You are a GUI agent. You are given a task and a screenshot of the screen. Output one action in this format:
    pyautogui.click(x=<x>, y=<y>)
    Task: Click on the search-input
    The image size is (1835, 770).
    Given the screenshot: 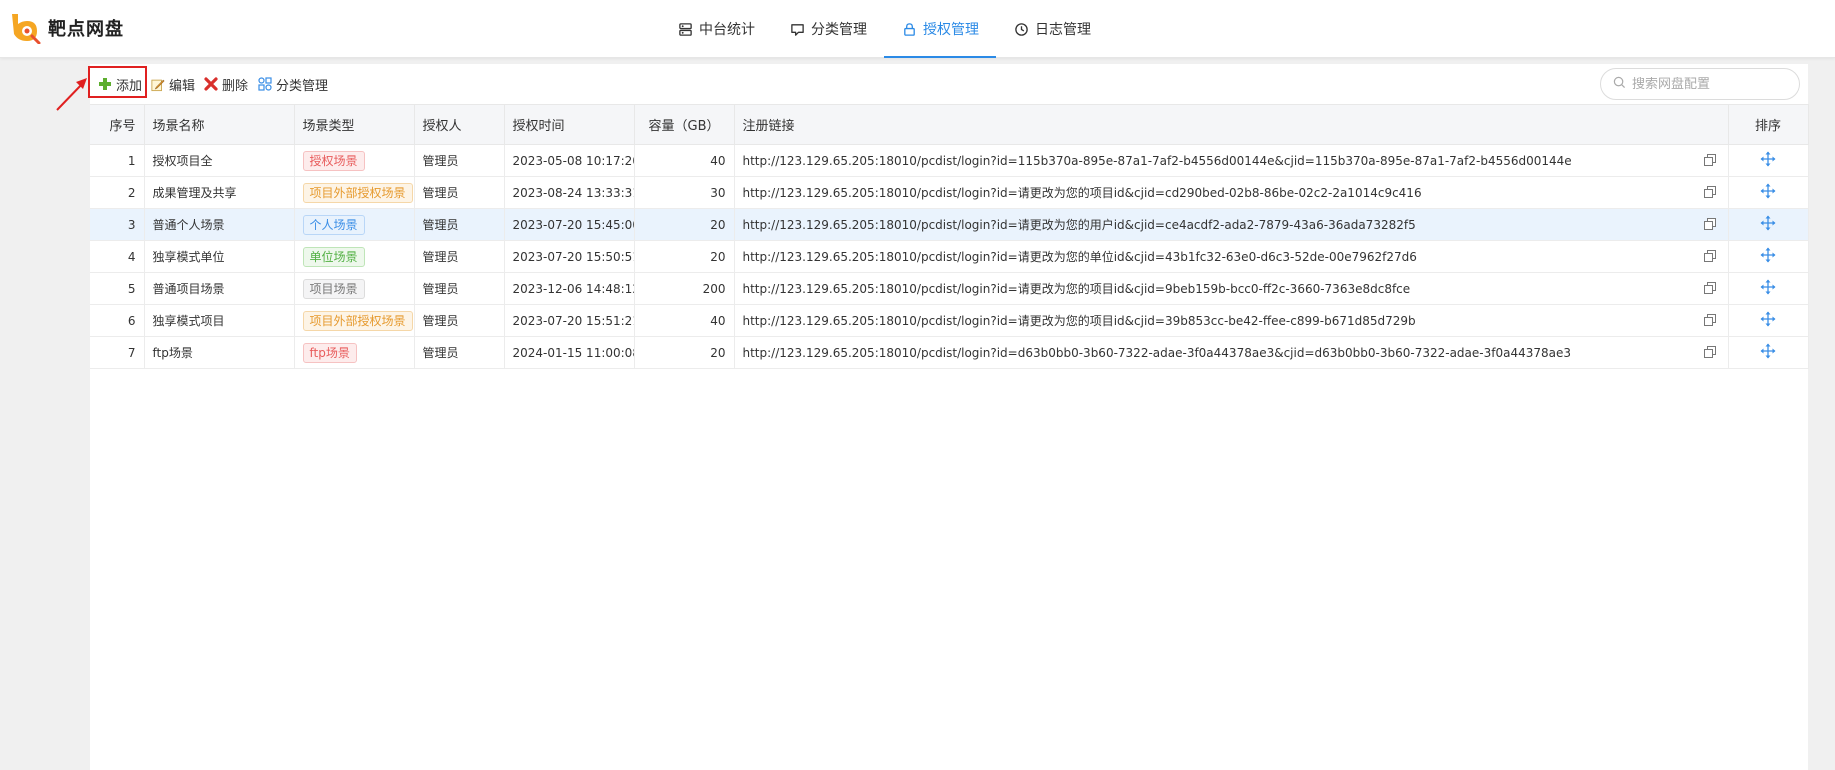 What is the action you would take?
    pyautogui.click(x=1712, y=84)
    